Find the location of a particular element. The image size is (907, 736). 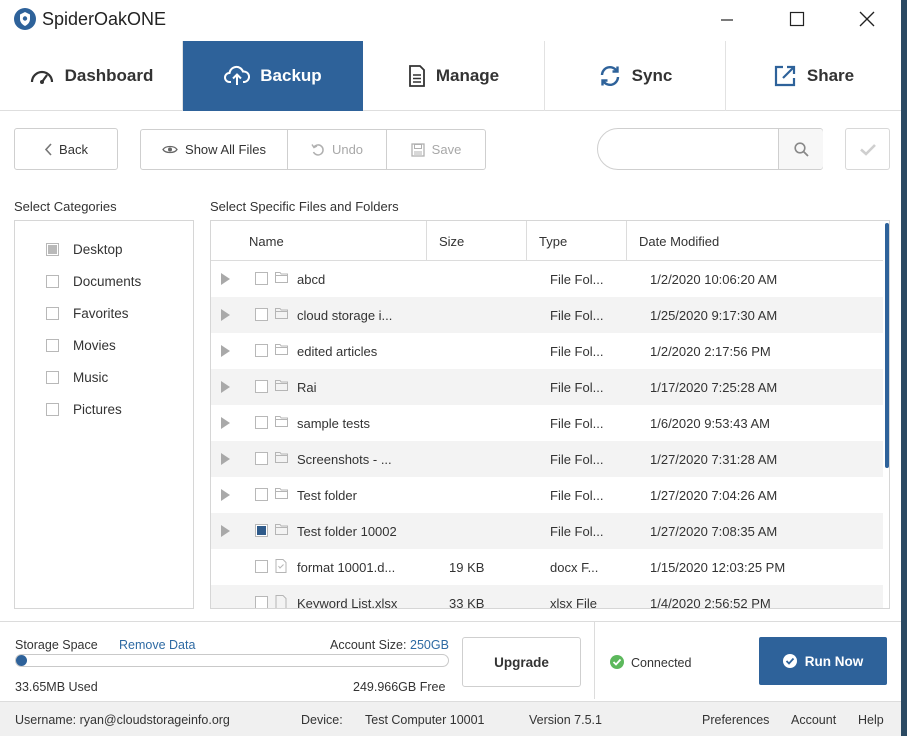

show-all-files-label: Show All Files is located at coordinates (225, 149).